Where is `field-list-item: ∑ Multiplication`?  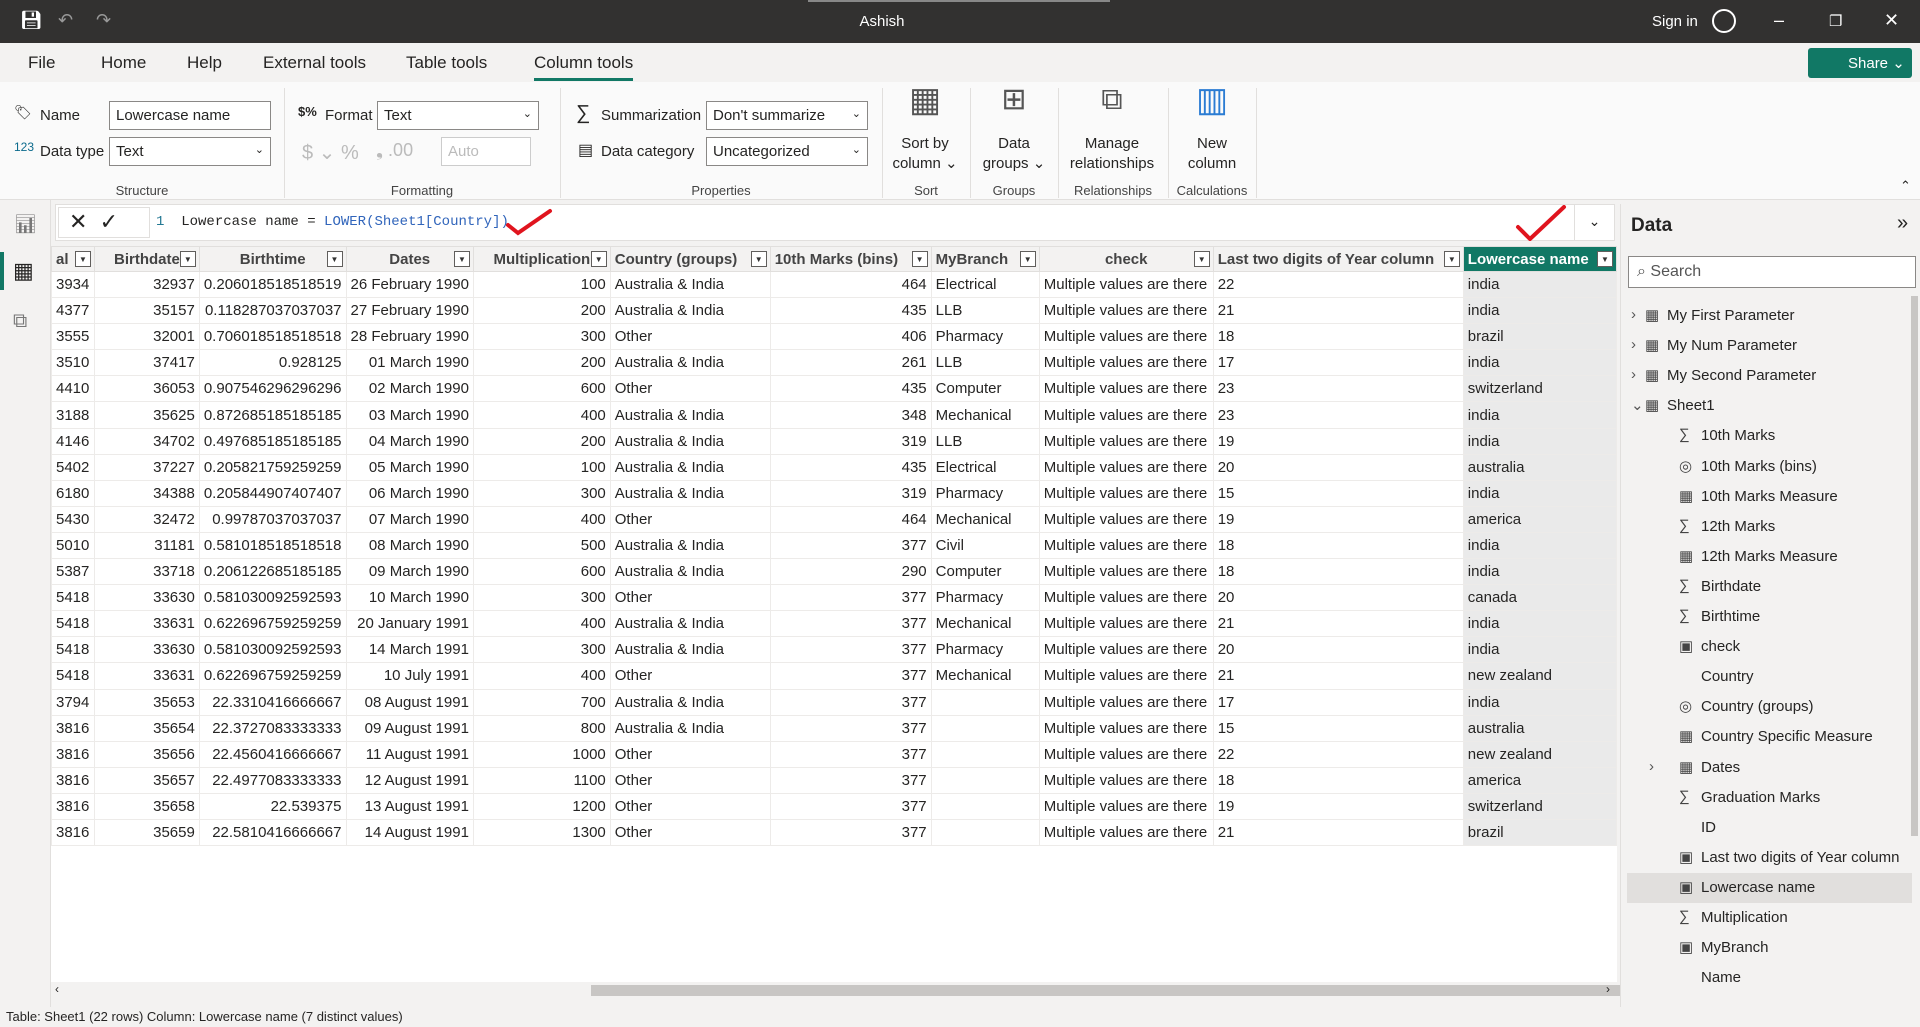 field-list-item: ∑ Multiplication is located at coordinates (1769, 918).